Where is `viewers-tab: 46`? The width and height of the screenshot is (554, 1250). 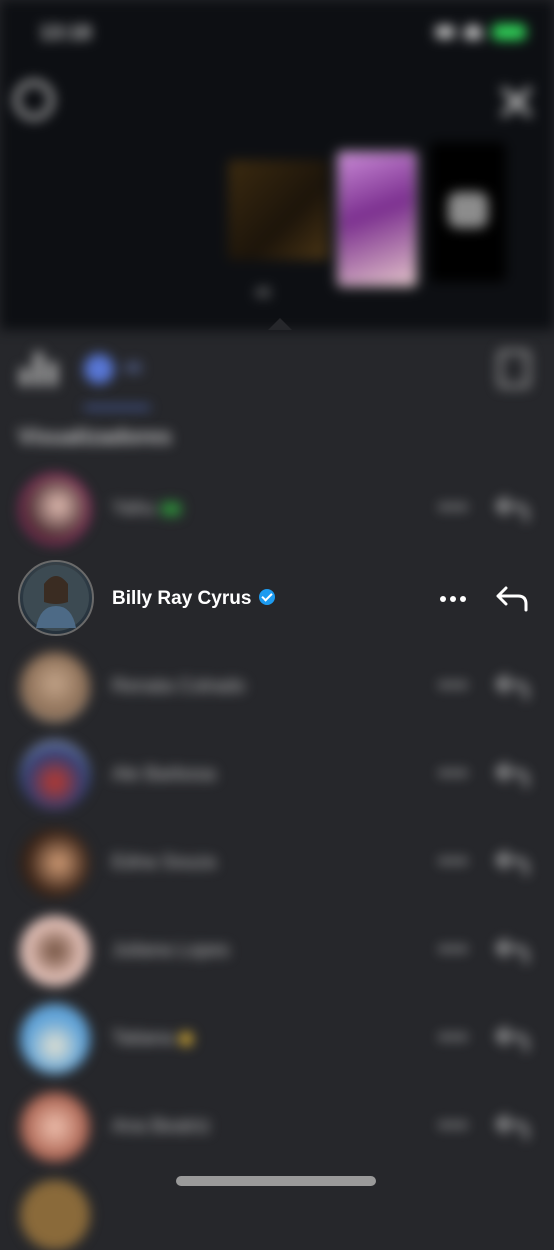
viewers-tab: 46 is located at coordinates (119, 369).